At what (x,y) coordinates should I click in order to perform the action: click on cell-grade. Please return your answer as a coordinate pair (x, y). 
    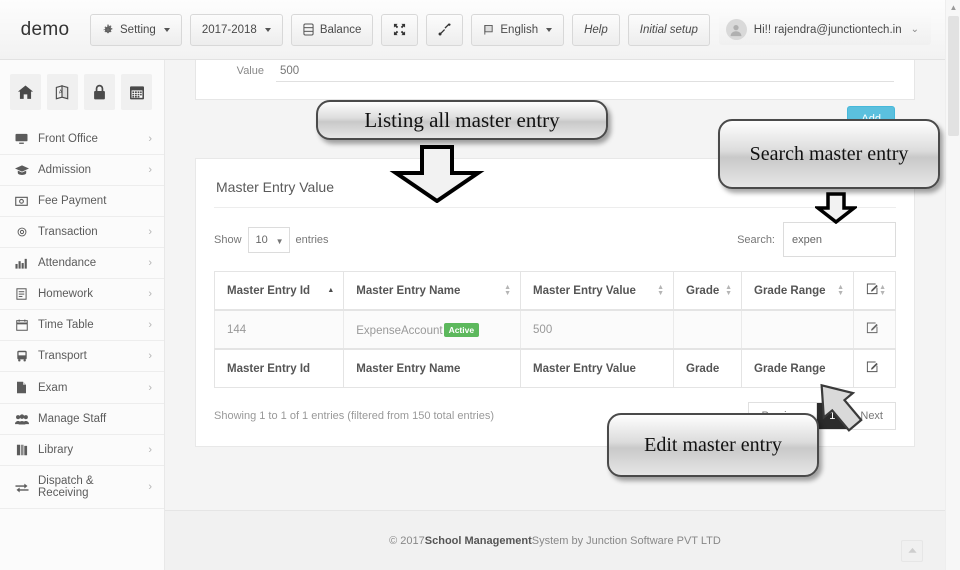
    Looking at the image, I should click on (707, 329).